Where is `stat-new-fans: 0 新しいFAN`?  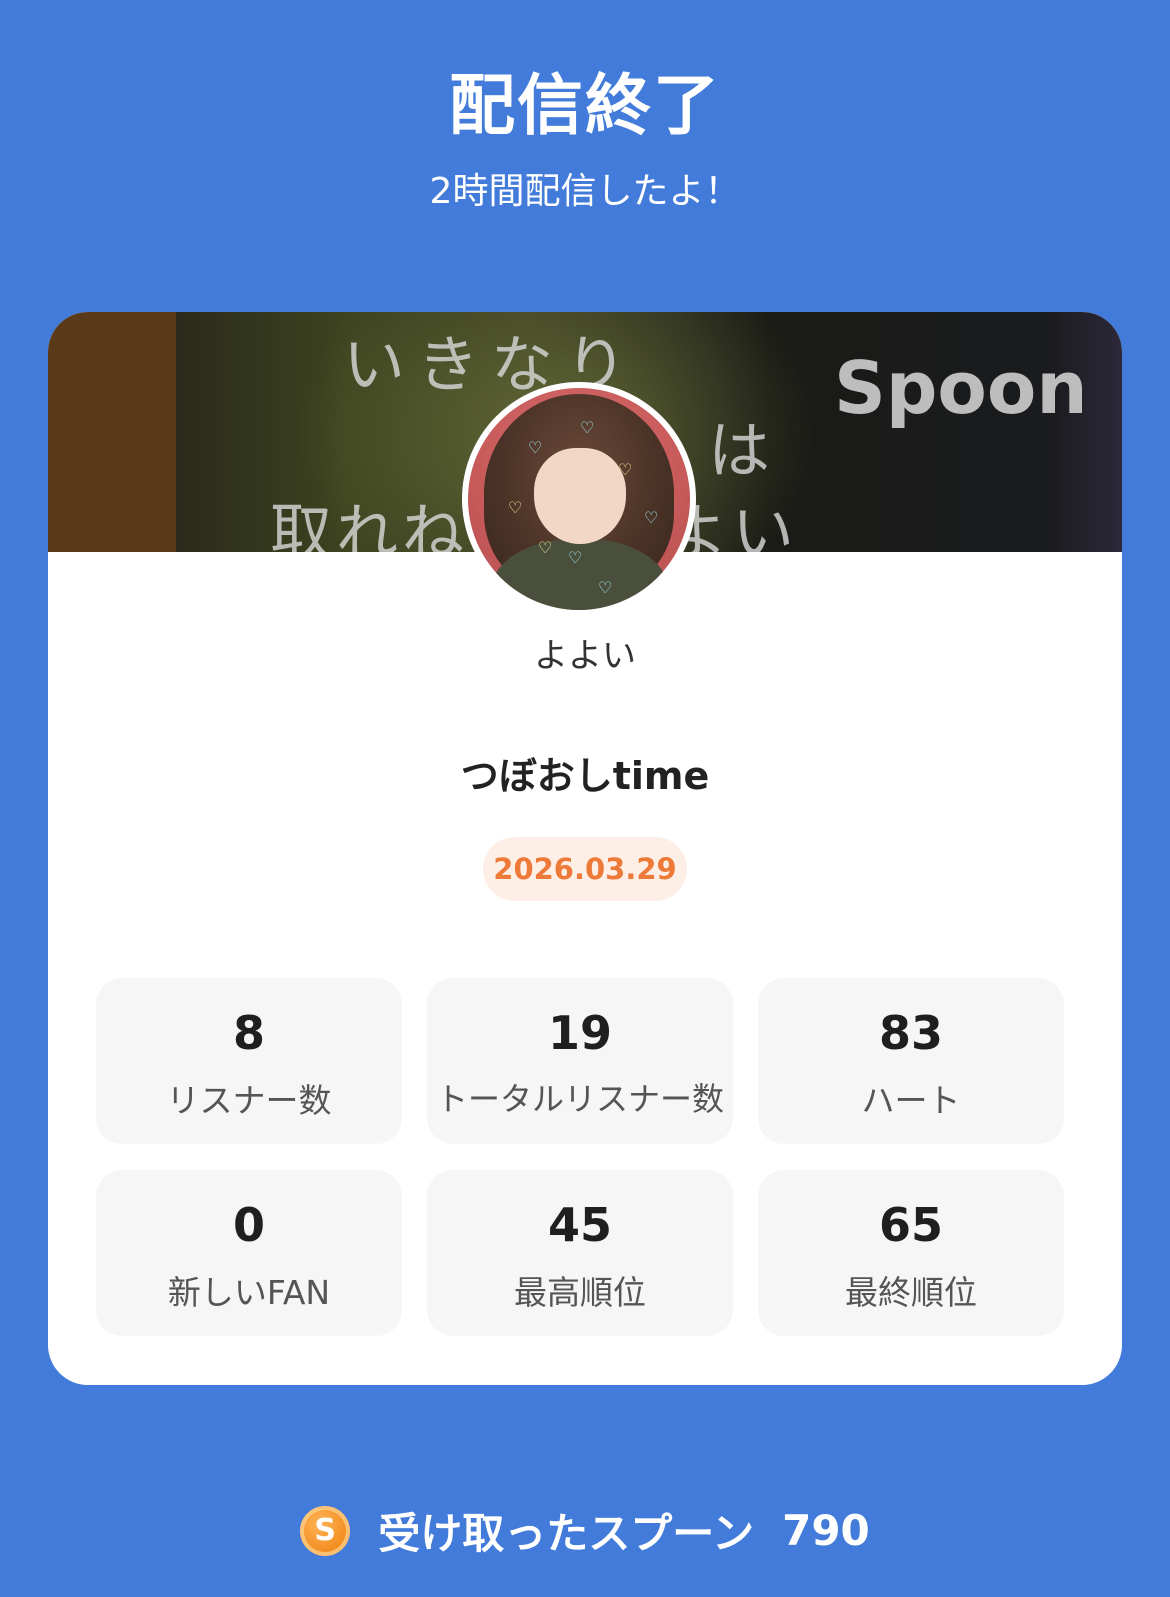
stat-new-fans: 0 新しいFAN is located at coordinates (249, 1253).